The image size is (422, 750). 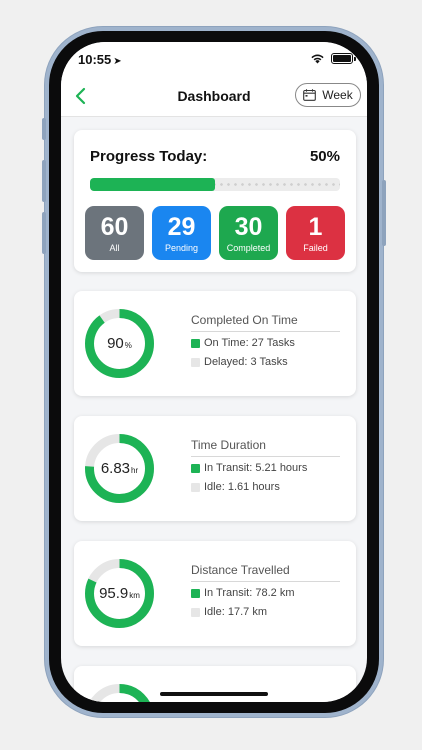 What do you see at coordinates (343, 58) in the screenshot?
I see `battery-icon` at bounding box center [343, 58].